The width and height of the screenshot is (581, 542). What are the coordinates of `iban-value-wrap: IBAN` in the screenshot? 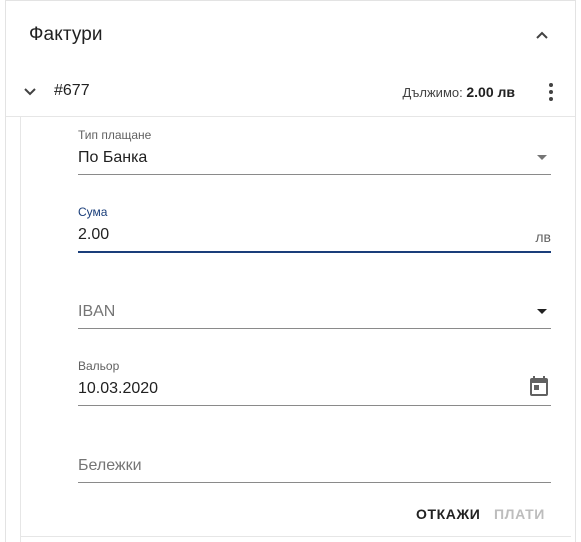 It's located at (314, 310).